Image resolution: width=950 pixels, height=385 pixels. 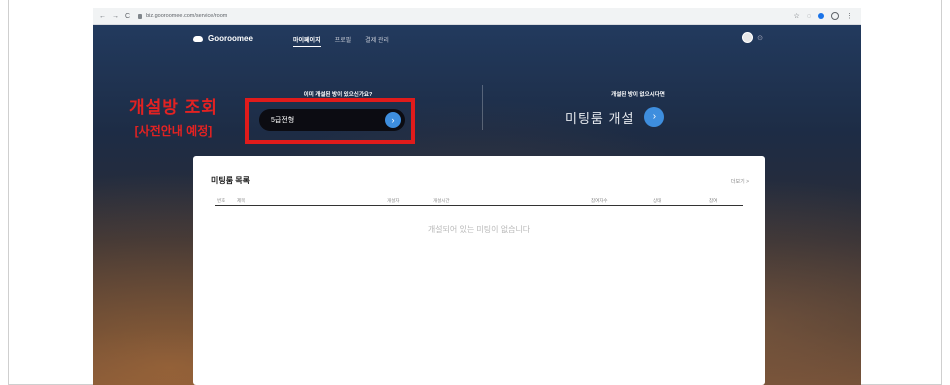 I want to click on browser-actions: ☆ ◌ ⋮, so click(x=823, y=16).